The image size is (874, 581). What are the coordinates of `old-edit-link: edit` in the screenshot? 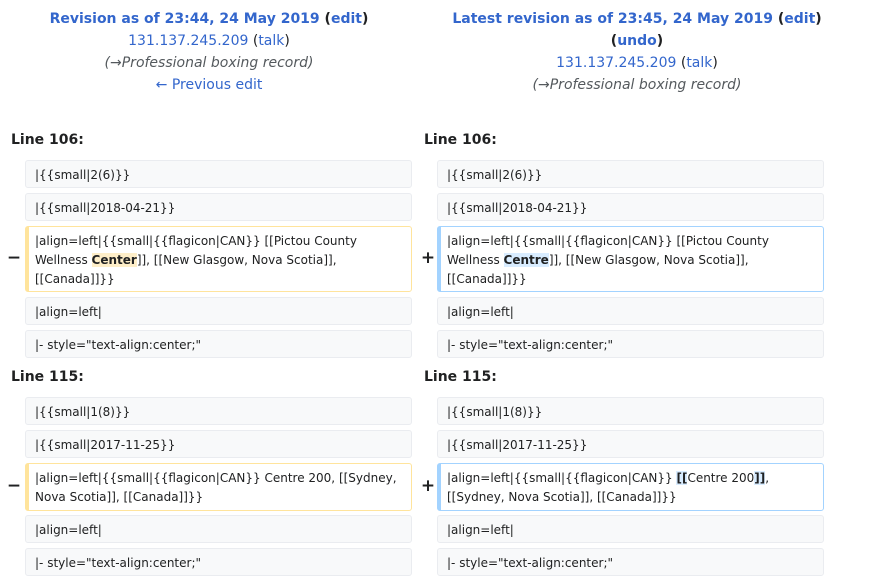 It's located at (346, 19).